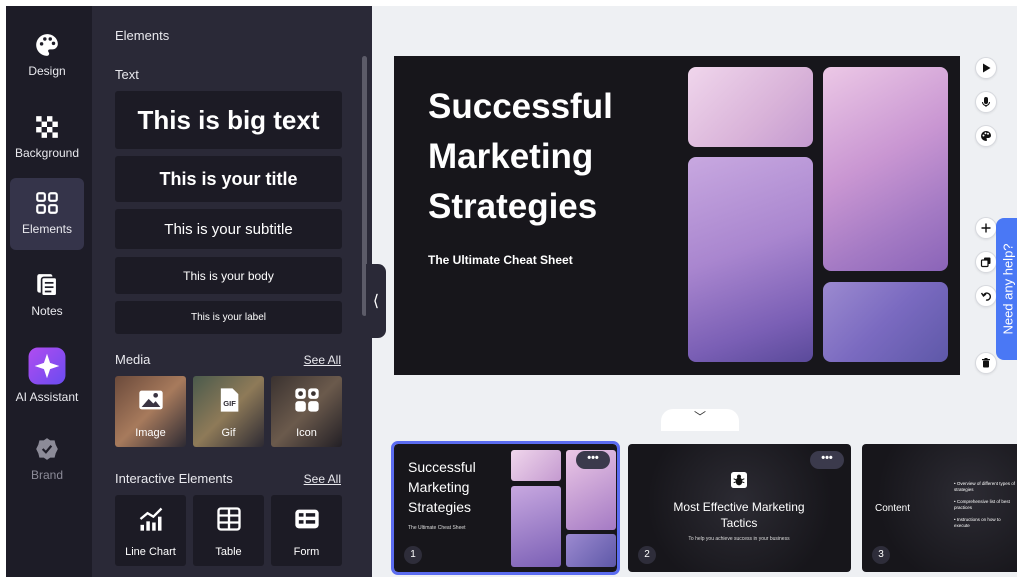 Image resolution: width=1017 pixels, height=577 pixels. Describe the element at coordinates (306, 433) in the screenshot. I see `tile-label: Icon` at that location.